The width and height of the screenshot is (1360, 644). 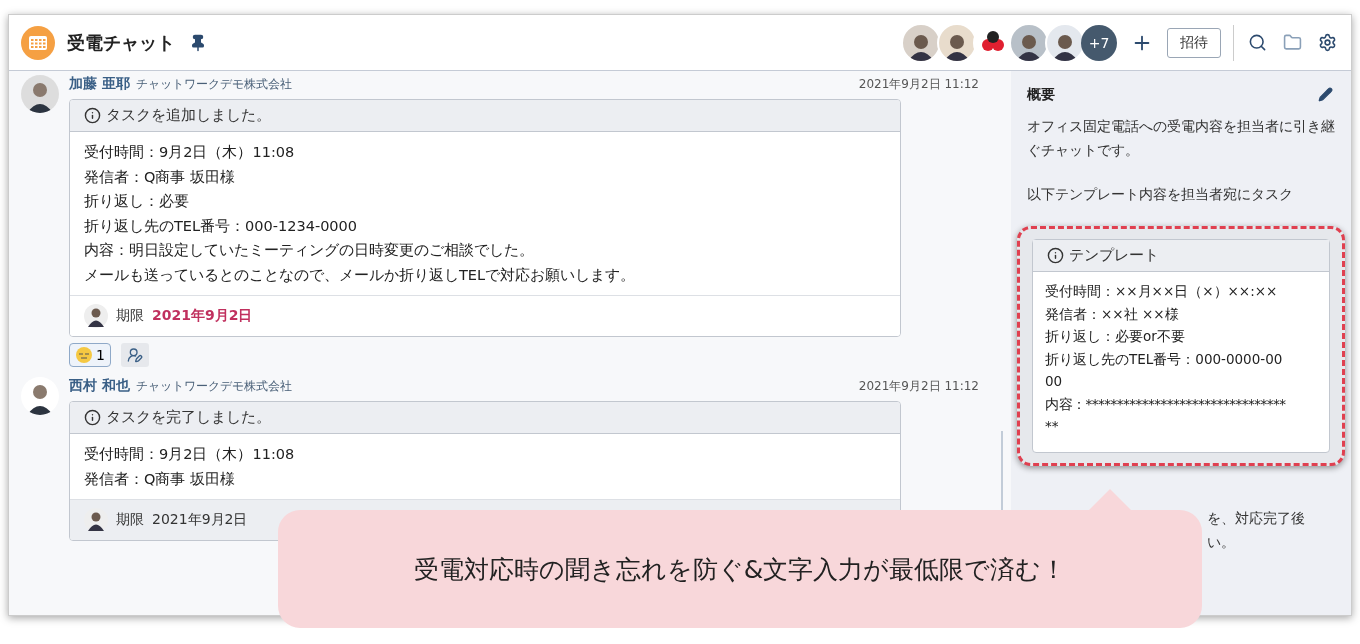 What do you see at coordinates (134, 355) in the screenshot?
I see `assign-icon` at bounding box center [134, 355].